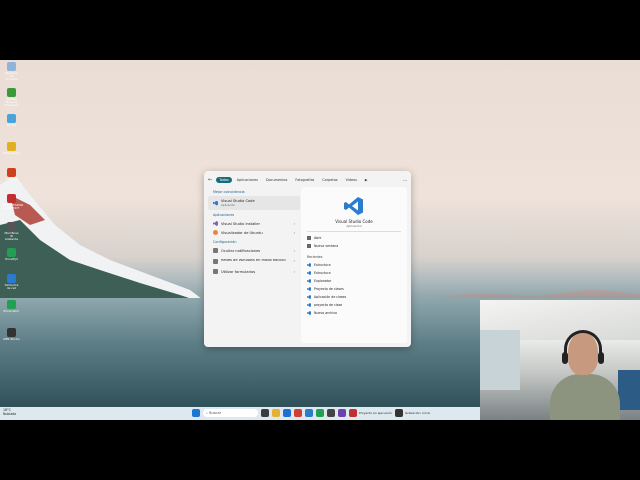  What do you see at coordinates (287, 413) in the screenshot?
I see `edge-icon` at bounding box center [287, 413].